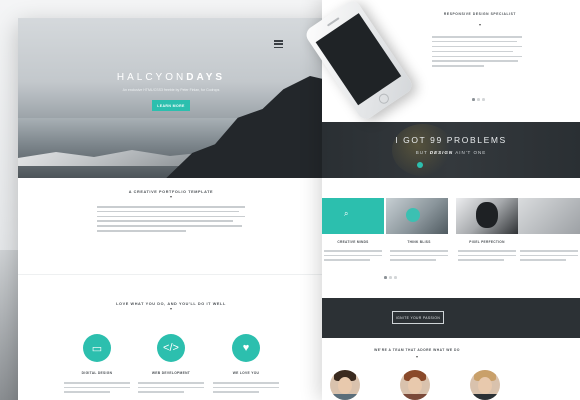 The height and width of the screenshot is (400, 580). What do you see at coordinates (151, 77) in the screenshot?
I see `brand-part-1: HALCYON` at bounding box center [151, 77].